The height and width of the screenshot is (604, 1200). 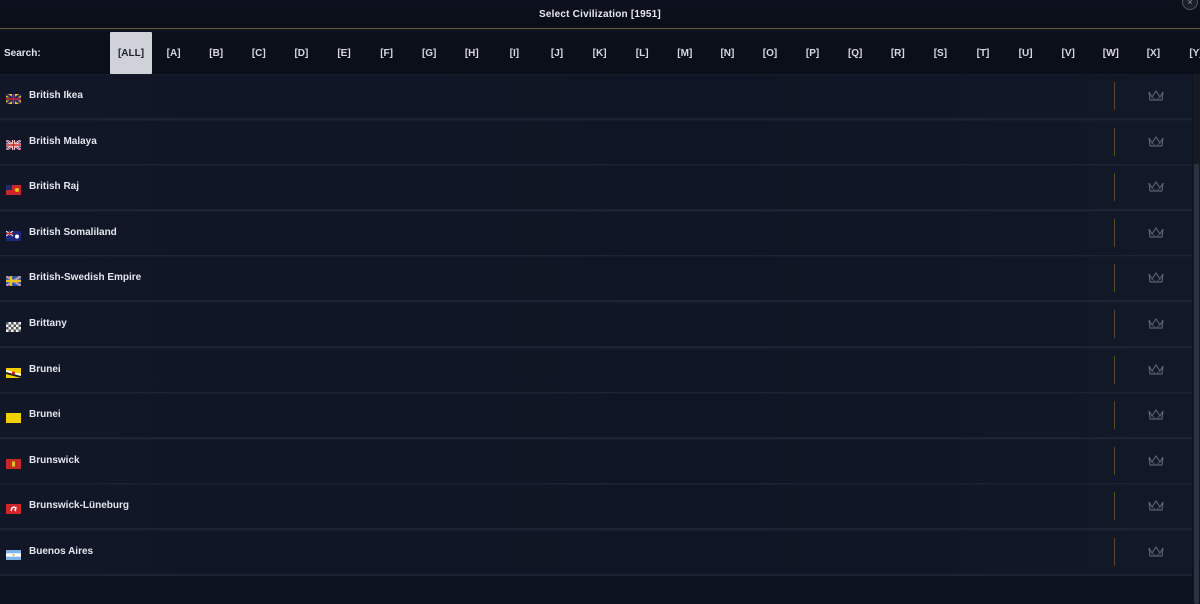 What do you see at coordinates (596, 325) in the screenshot?
I see `civilization-row: Brittany` at bounding box center [596, 325].